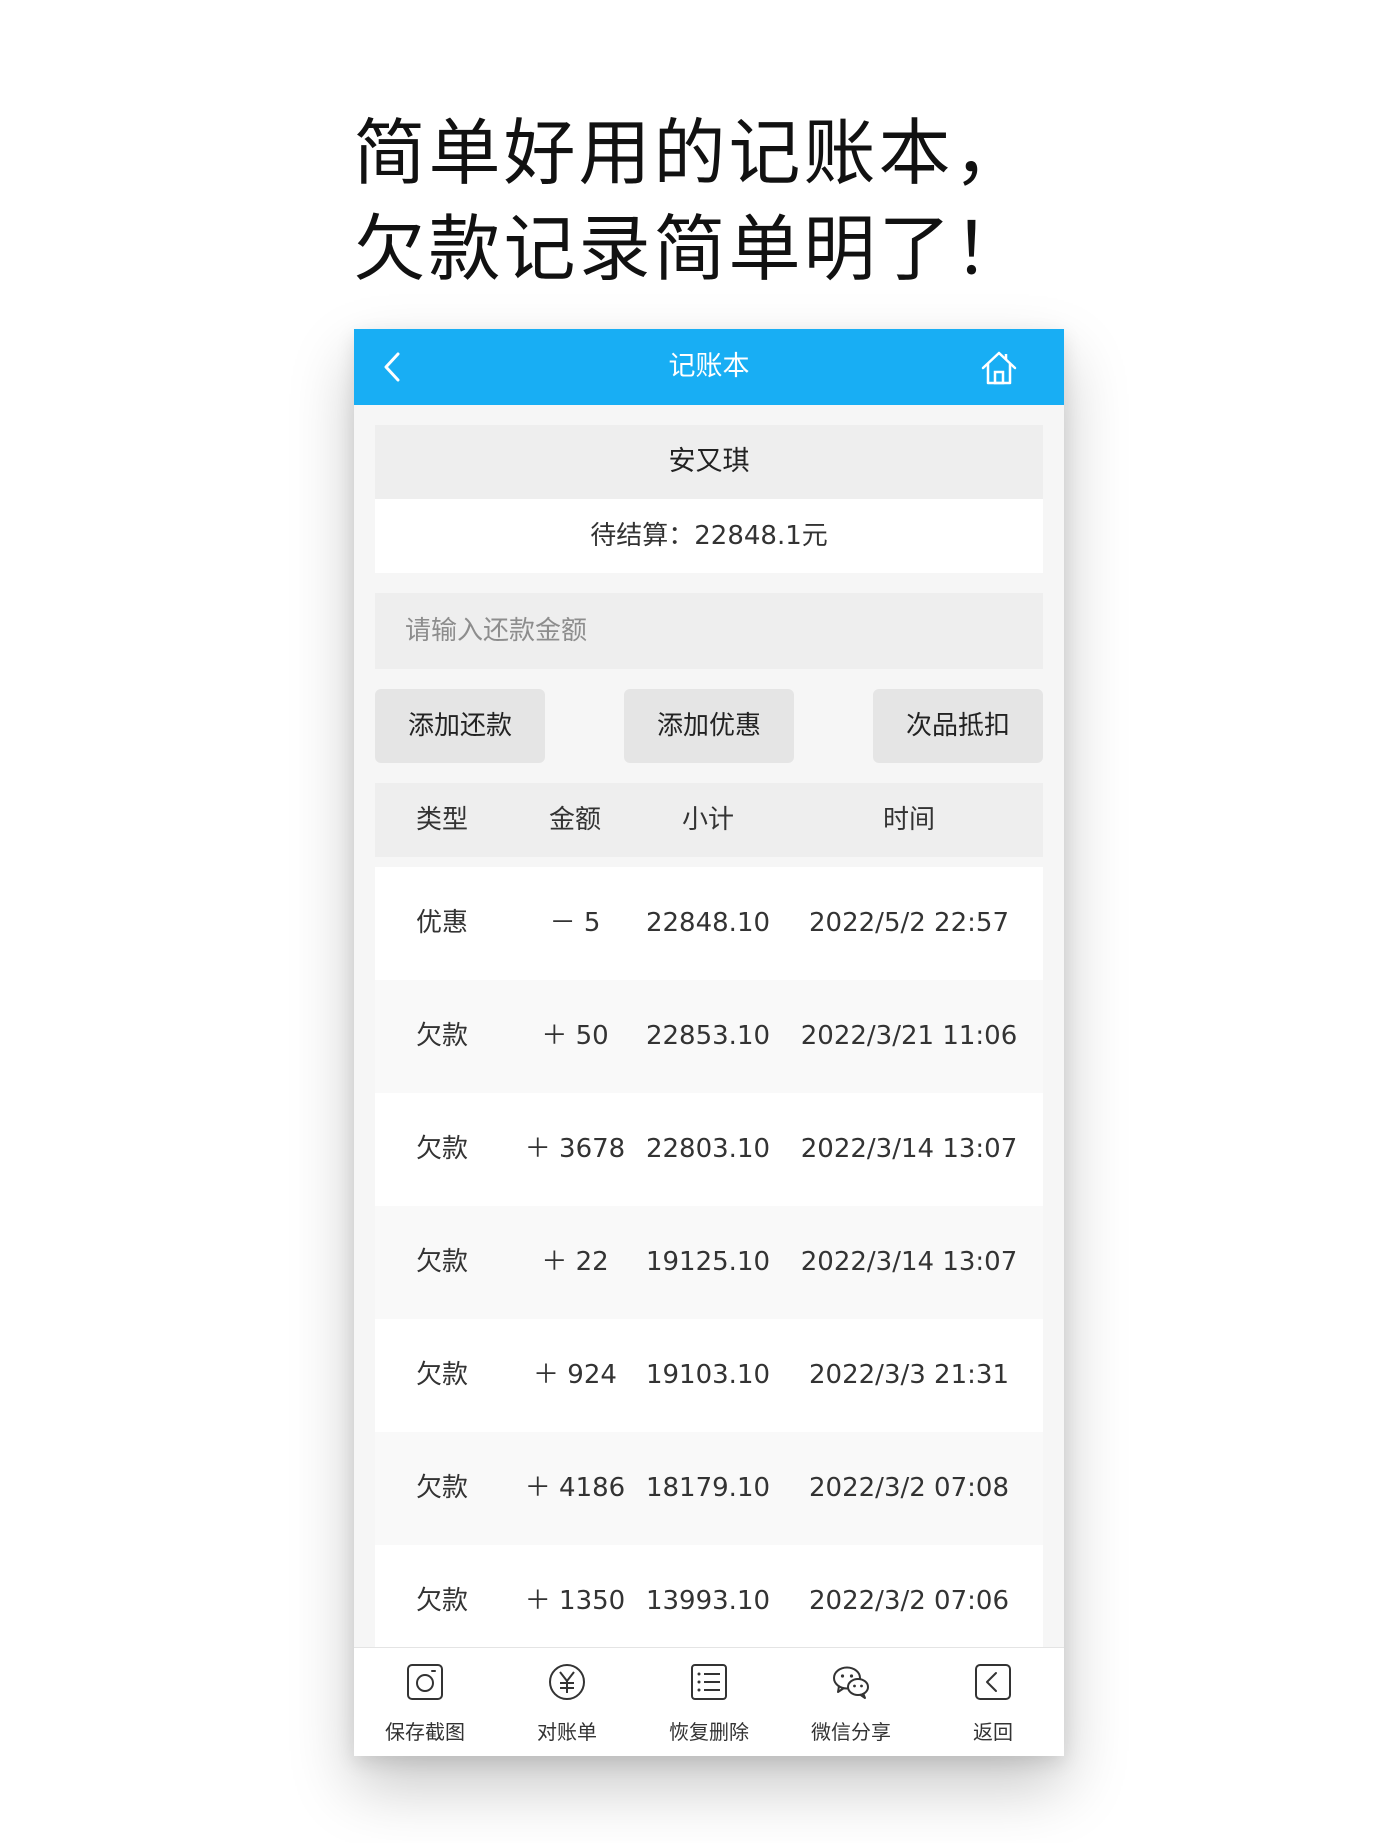 This screenshot has height=1843, width=1382. I want to click on wechat-icon, so click(851, 1682).